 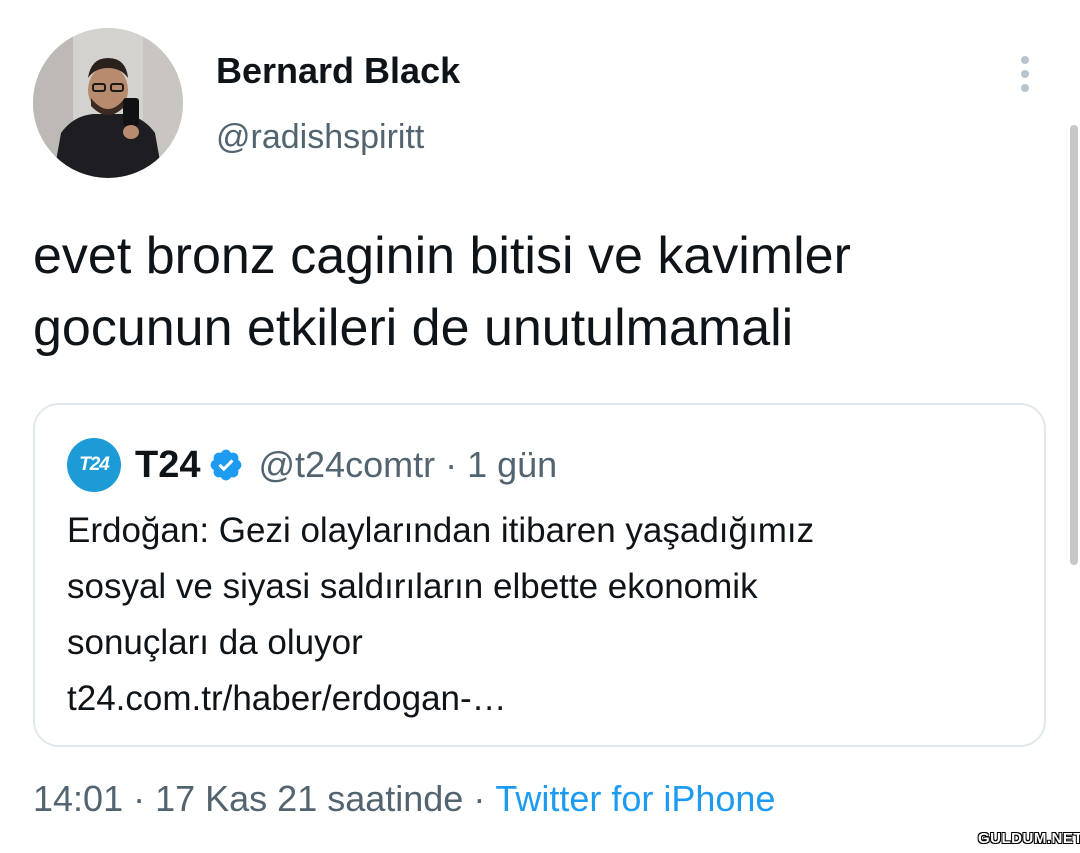 I want to click on scrollbar, so click(x=1074, y=345).